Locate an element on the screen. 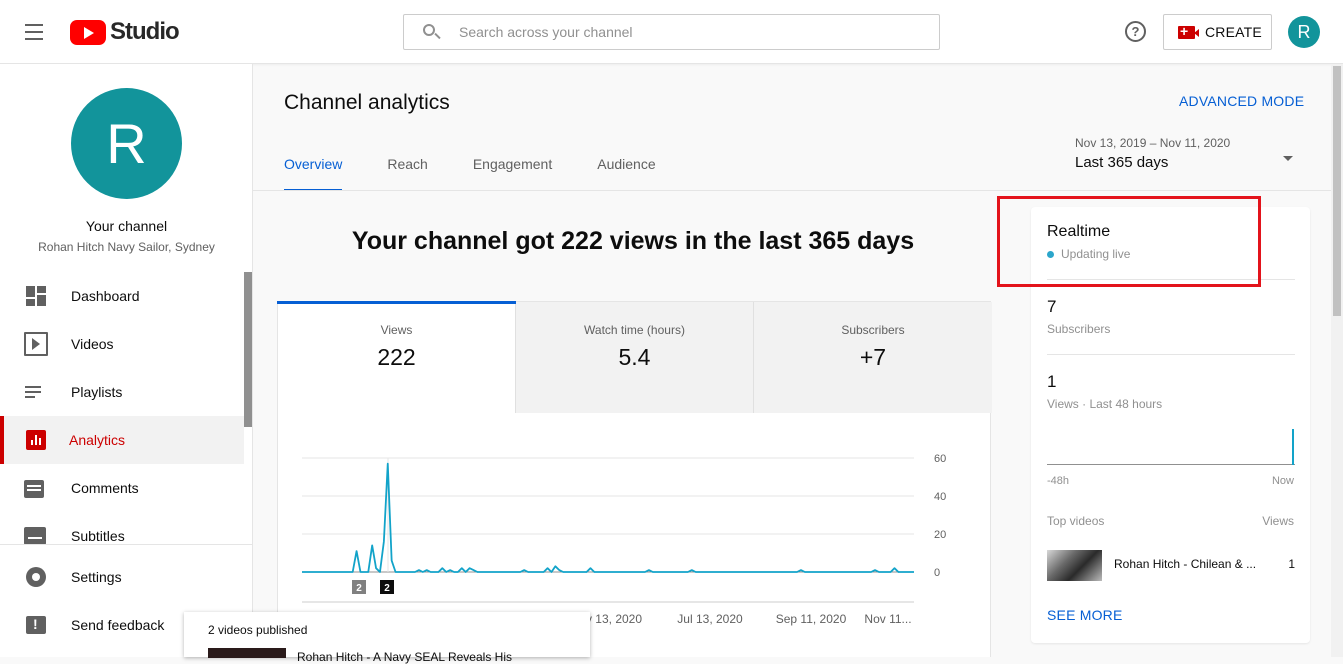 The width and height of the screenshot is (1343, 664). tab-bar: Overview Reach Engagement Audience is located at coordinates (492, 173).